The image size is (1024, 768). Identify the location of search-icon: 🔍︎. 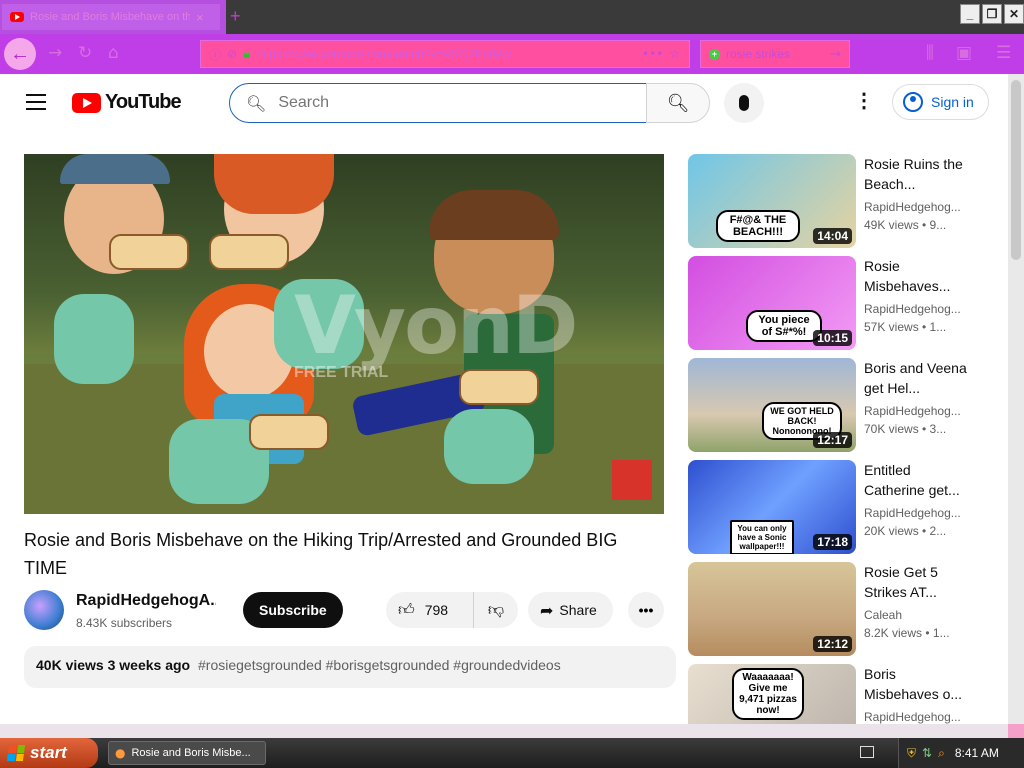
(256, 103).